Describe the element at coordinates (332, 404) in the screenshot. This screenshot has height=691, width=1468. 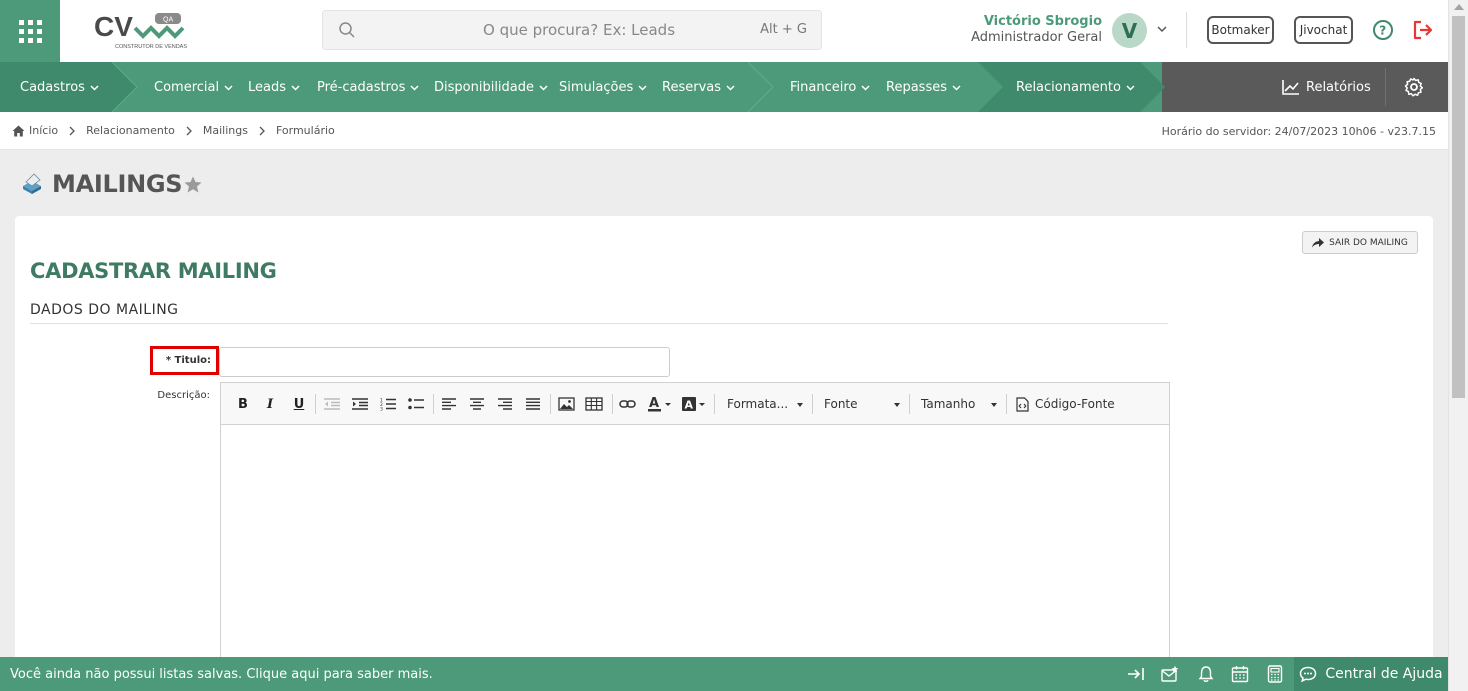
I see `outdent-icon` at that location.